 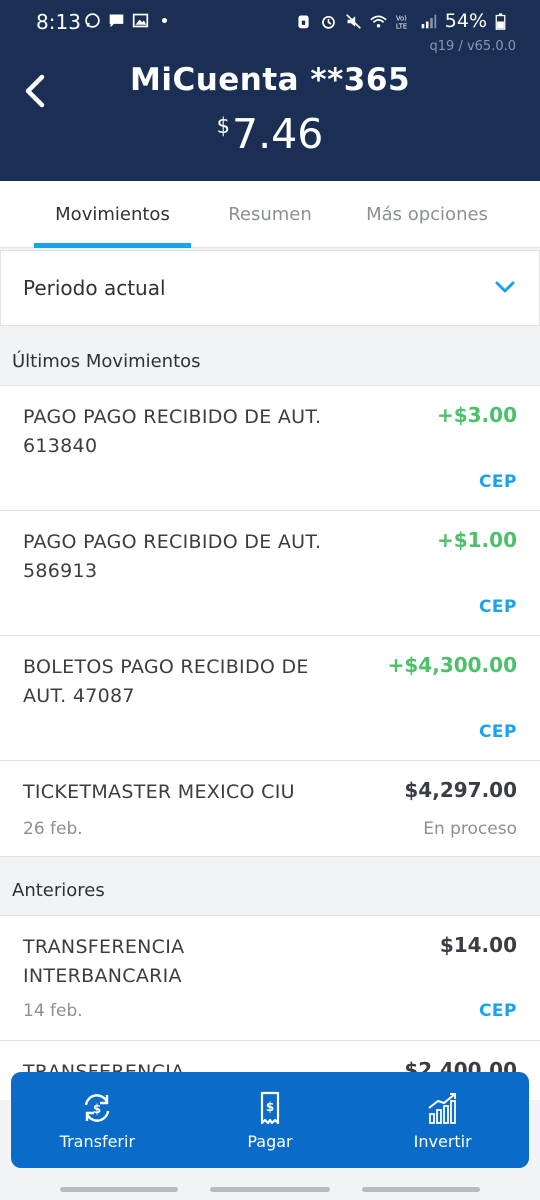 I want to click on movement-status: En proceso, so click(x=470, y=829).